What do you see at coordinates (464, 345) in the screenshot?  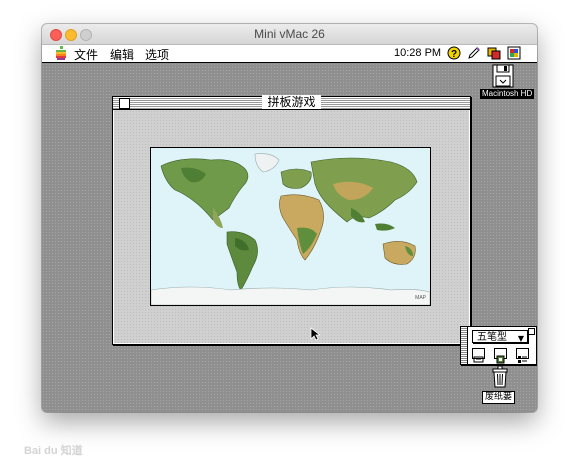 I see `ime-palette-drag-handle` at bounding box center [464, 345].